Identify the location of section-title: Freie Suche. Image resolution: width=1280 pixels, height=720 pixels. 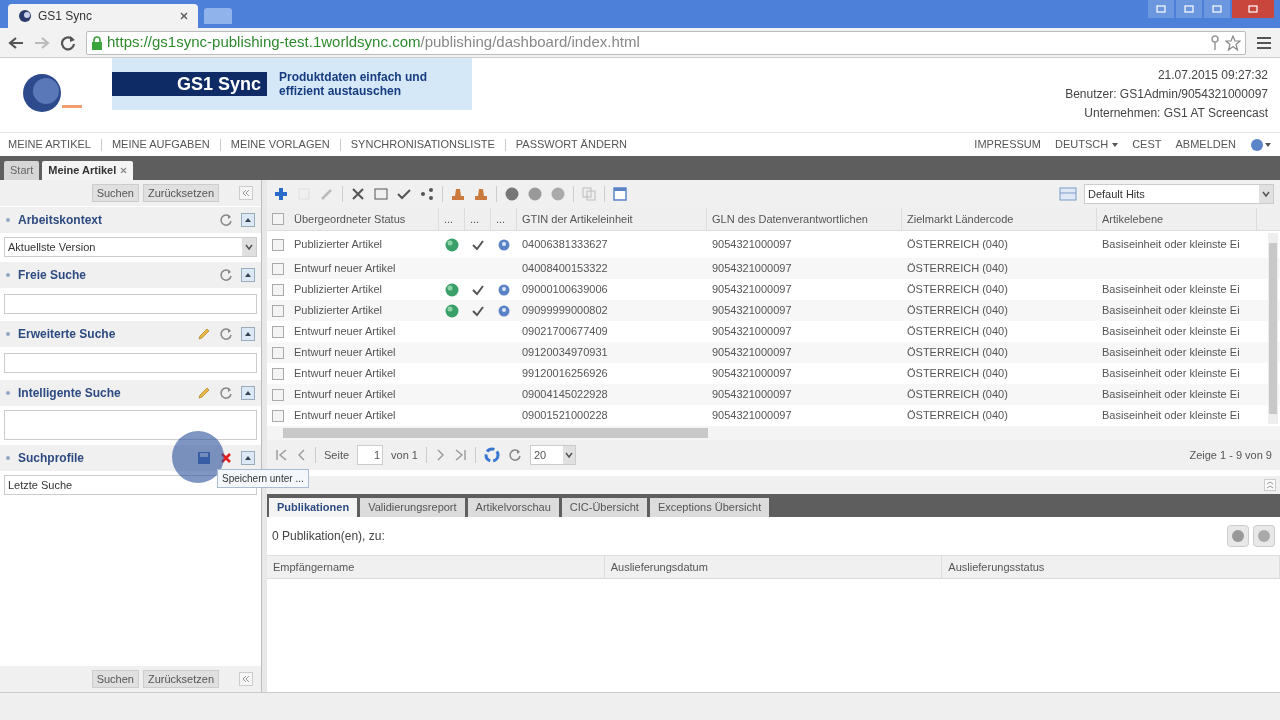
(53, 275).